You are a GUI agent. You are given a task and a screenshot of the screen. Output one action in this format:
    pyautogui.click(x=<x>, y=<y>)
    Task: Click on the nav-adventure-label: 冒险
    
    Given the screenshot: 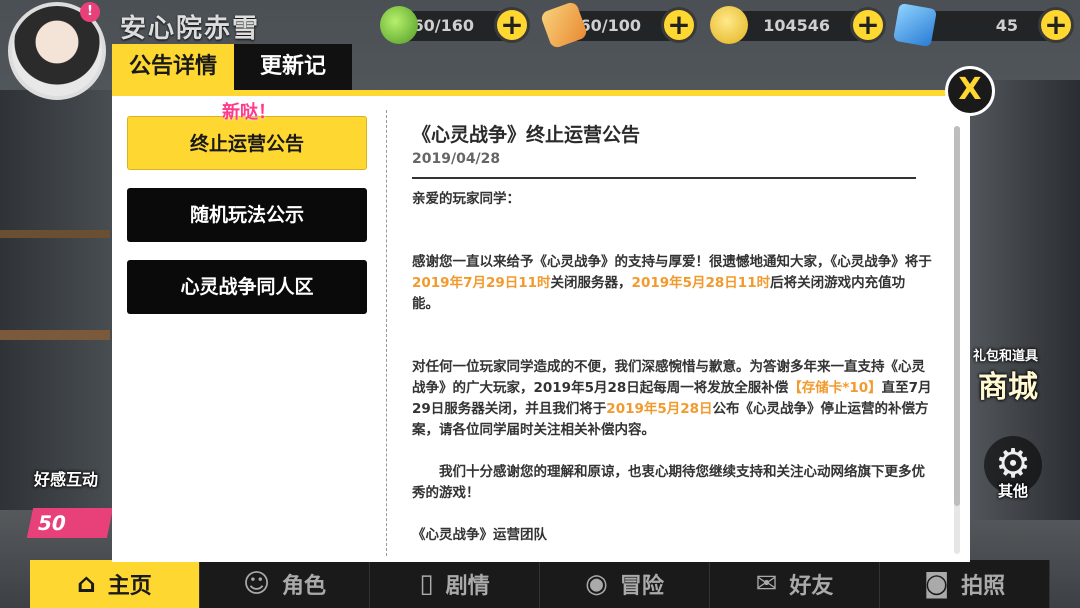 What is the action you would take?
    pyautogui.click(x=641, y=586)
    